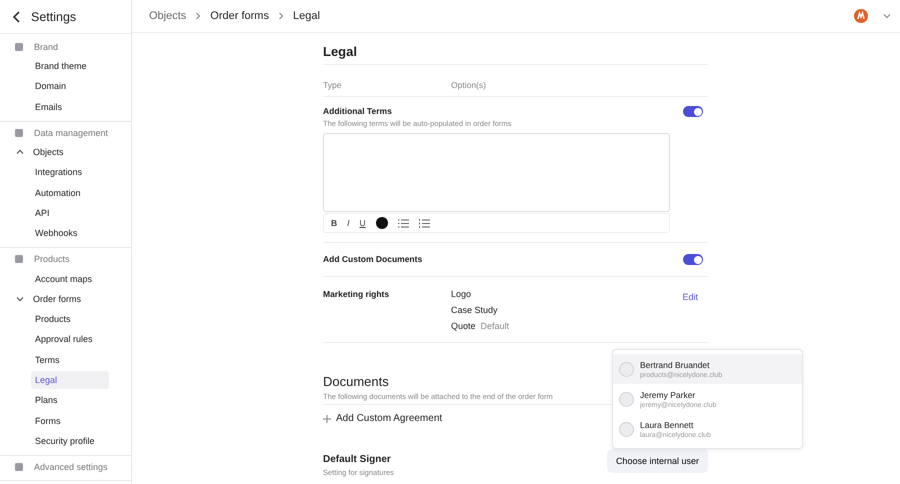 The width and height of the screenshot is (900, 484). I want to click on sidebar-item: Automation, so click(58, 193).